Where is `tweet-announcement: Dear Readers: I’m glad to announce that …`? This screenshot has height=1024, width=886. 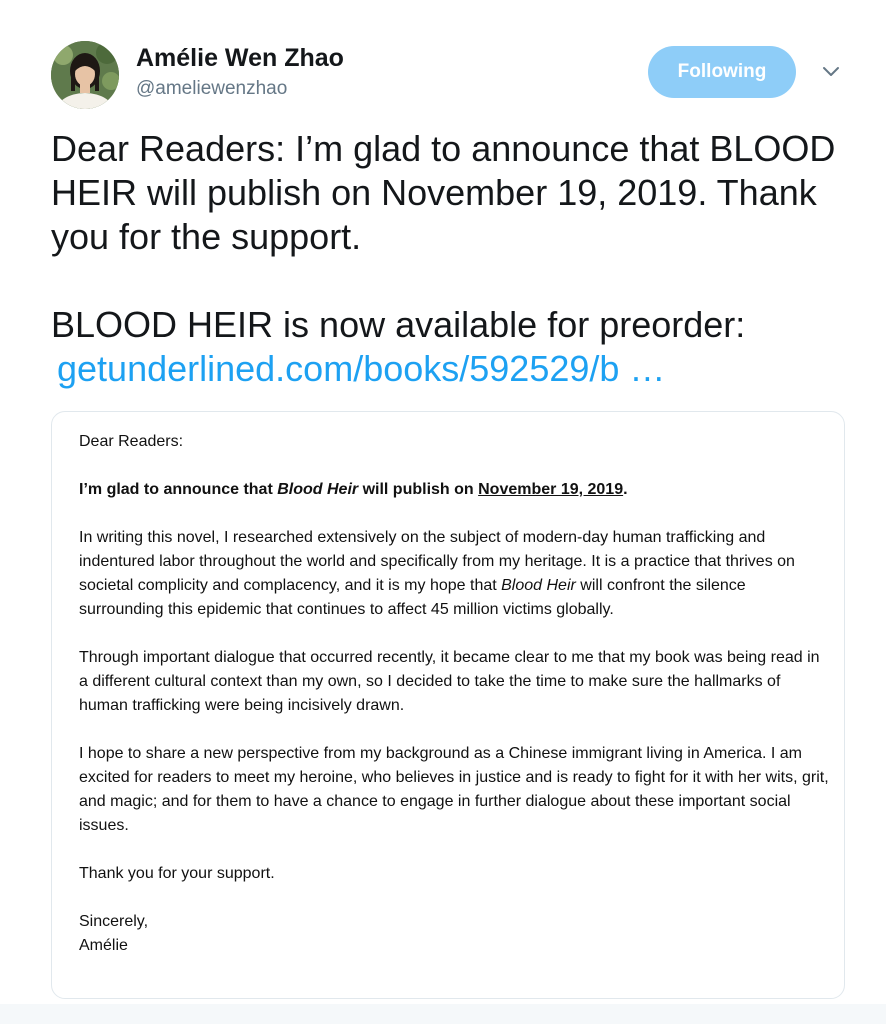 tweet-announcement: Dear Readers: I’m glad to announce that … is located at coordinates (443, 192).